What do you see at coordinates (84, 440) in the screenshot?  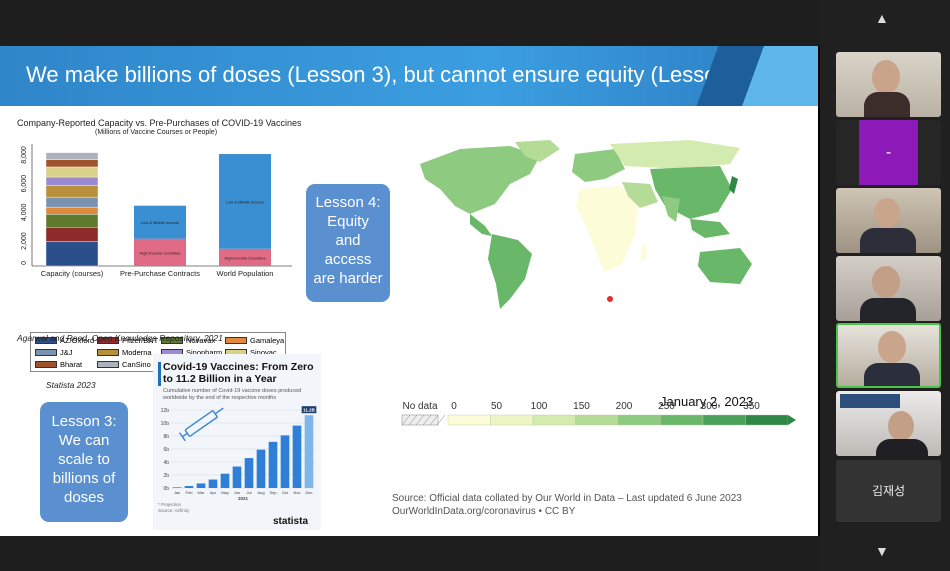 I see `lesson3-line: We can` at bounding box center [84, 440].